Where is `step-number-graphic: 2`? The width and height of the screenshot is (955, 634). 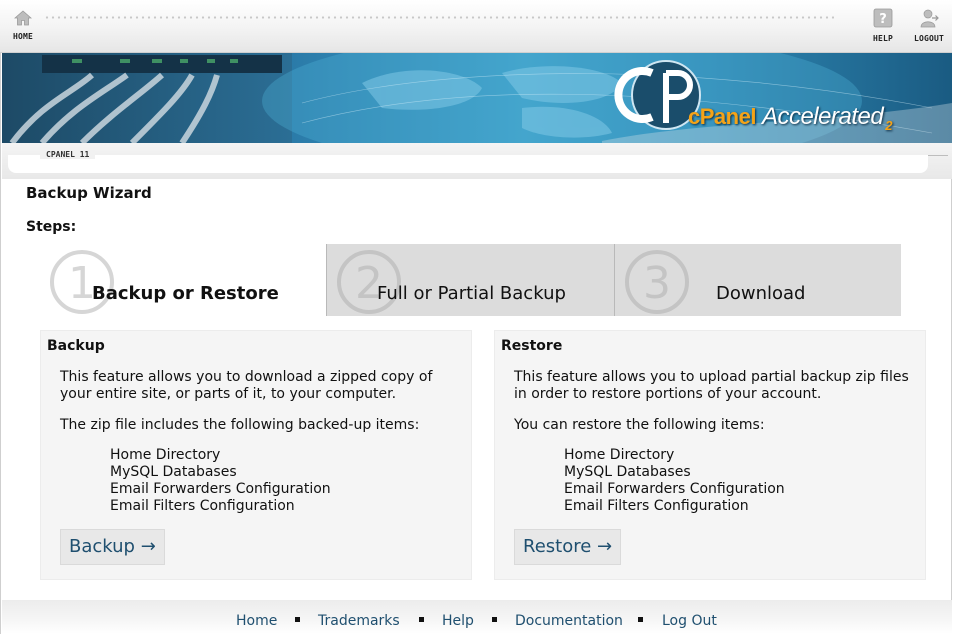 step-number-graphic: 2 is located at coordinates (369, 282).